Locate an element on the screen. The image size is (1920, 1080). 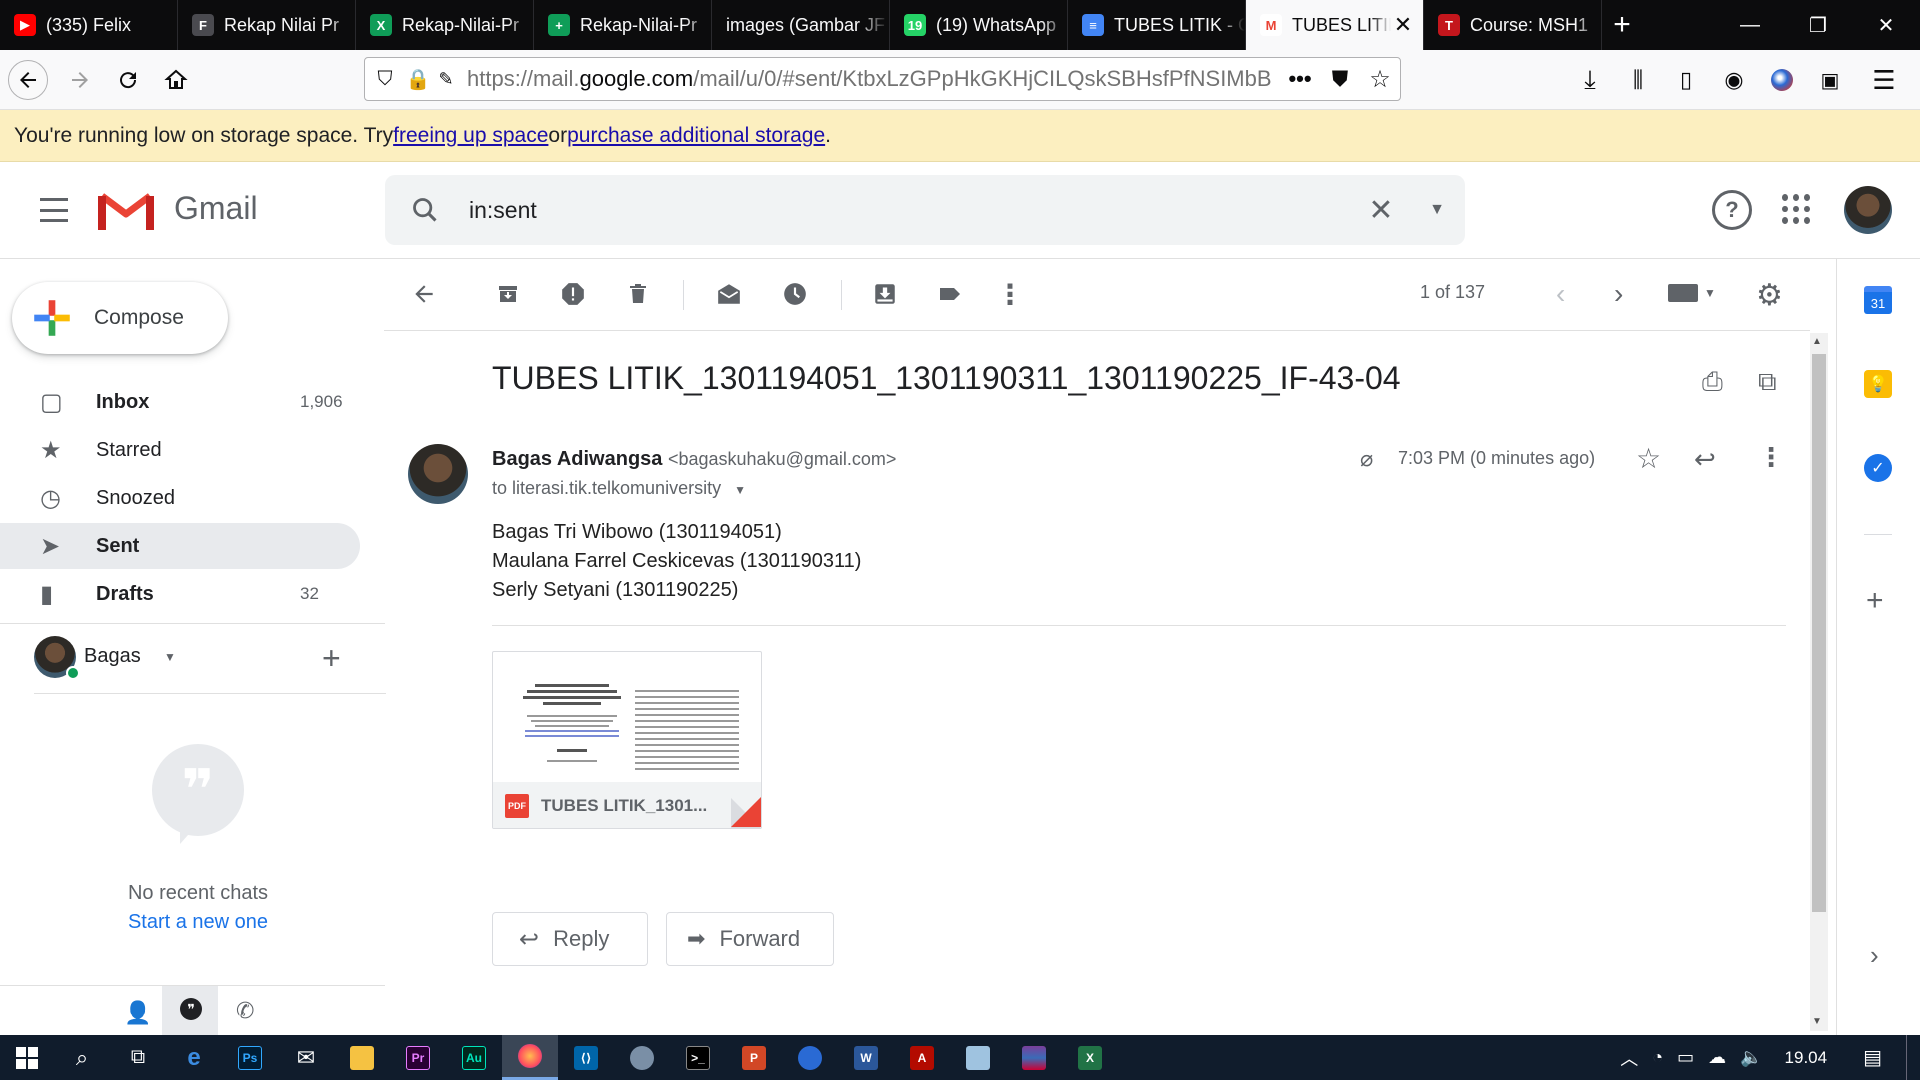
purchase-storage-link: purchase additional storage is located at coordinates (696, 136).